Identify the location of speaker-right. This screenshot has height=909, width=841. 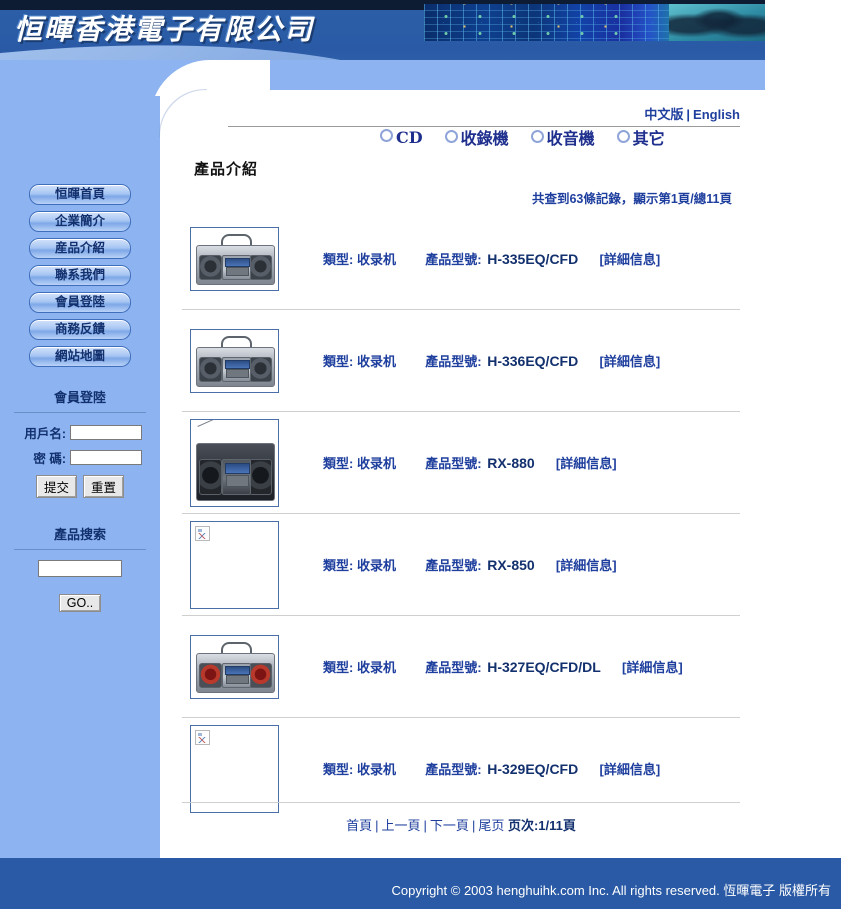
(260, 268).